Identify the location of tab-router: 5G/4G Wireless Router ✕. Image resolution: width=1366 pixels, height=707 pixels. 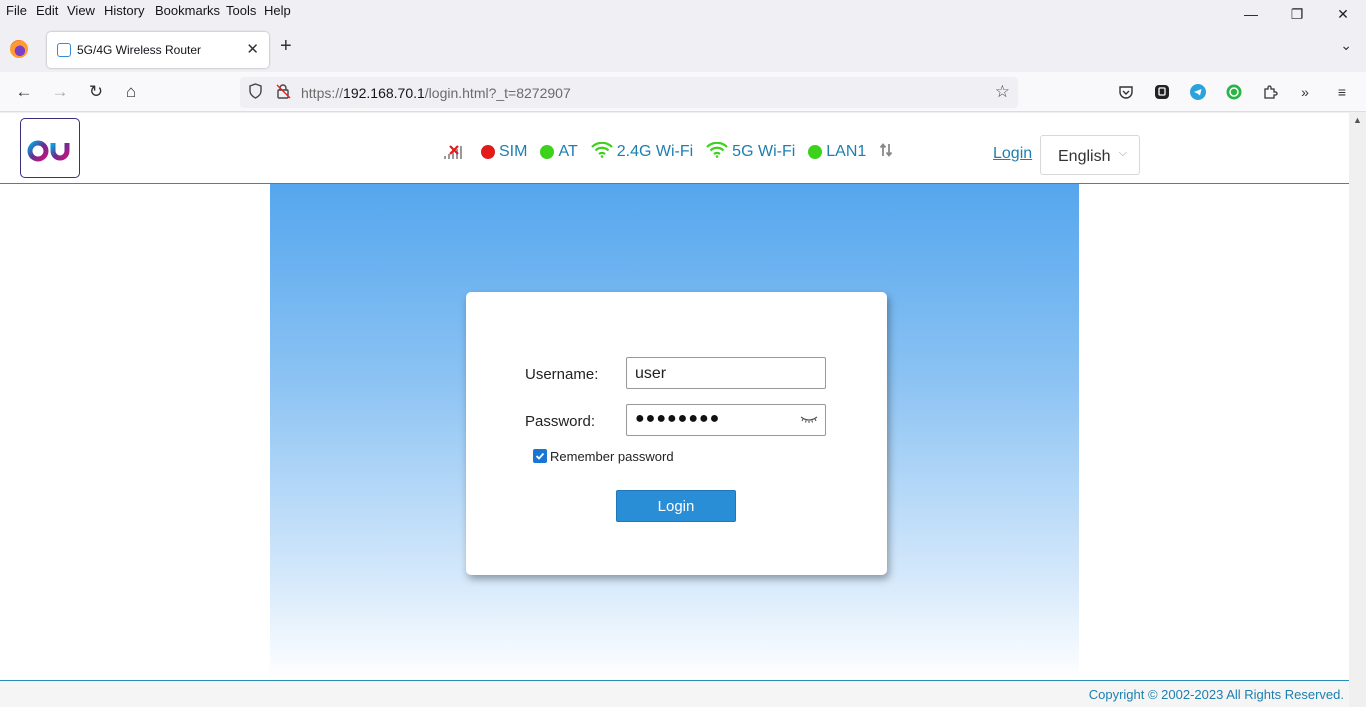
(158, 50).